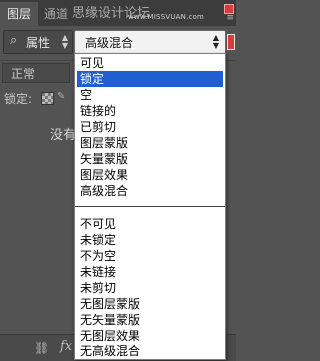 This screenshot has width=320, height=361. What do you see at coordinates (41, 348) in the screenshot?
I see `link-icon: ⛓` at bounding box center [41, 348].